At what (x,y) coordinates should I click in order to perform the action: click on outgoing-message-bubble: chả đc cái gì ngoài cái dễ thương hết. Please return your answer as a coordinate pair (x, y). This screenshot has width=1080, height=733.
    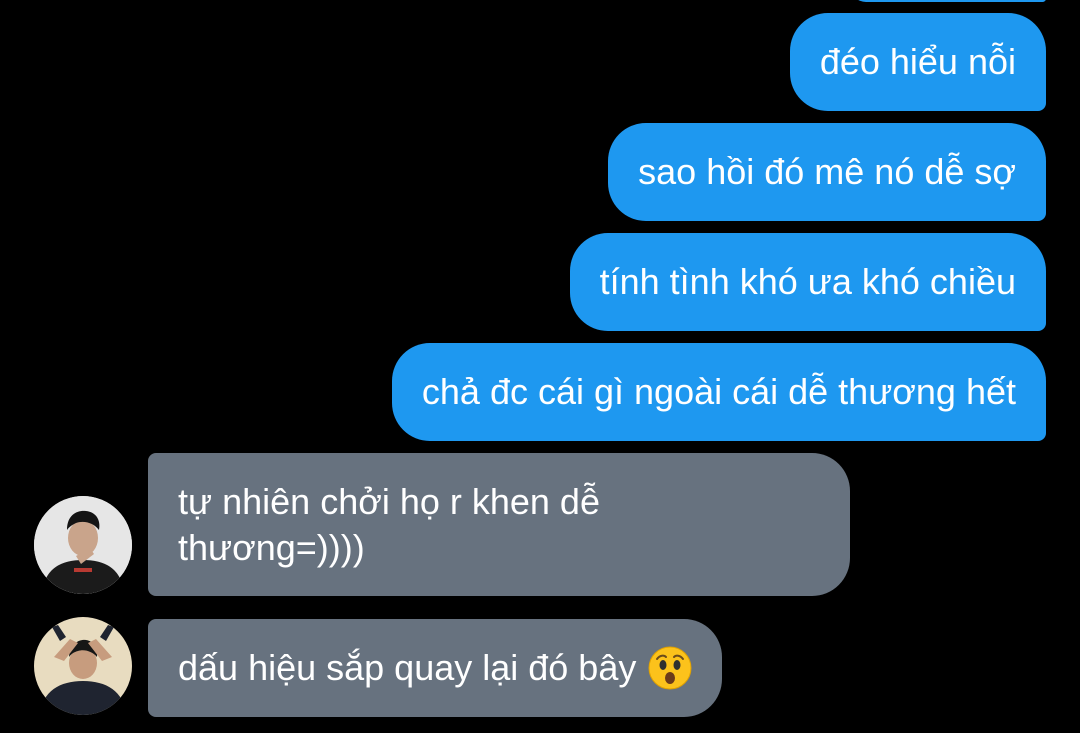
    Looking at the image, I should click on (718, 392).